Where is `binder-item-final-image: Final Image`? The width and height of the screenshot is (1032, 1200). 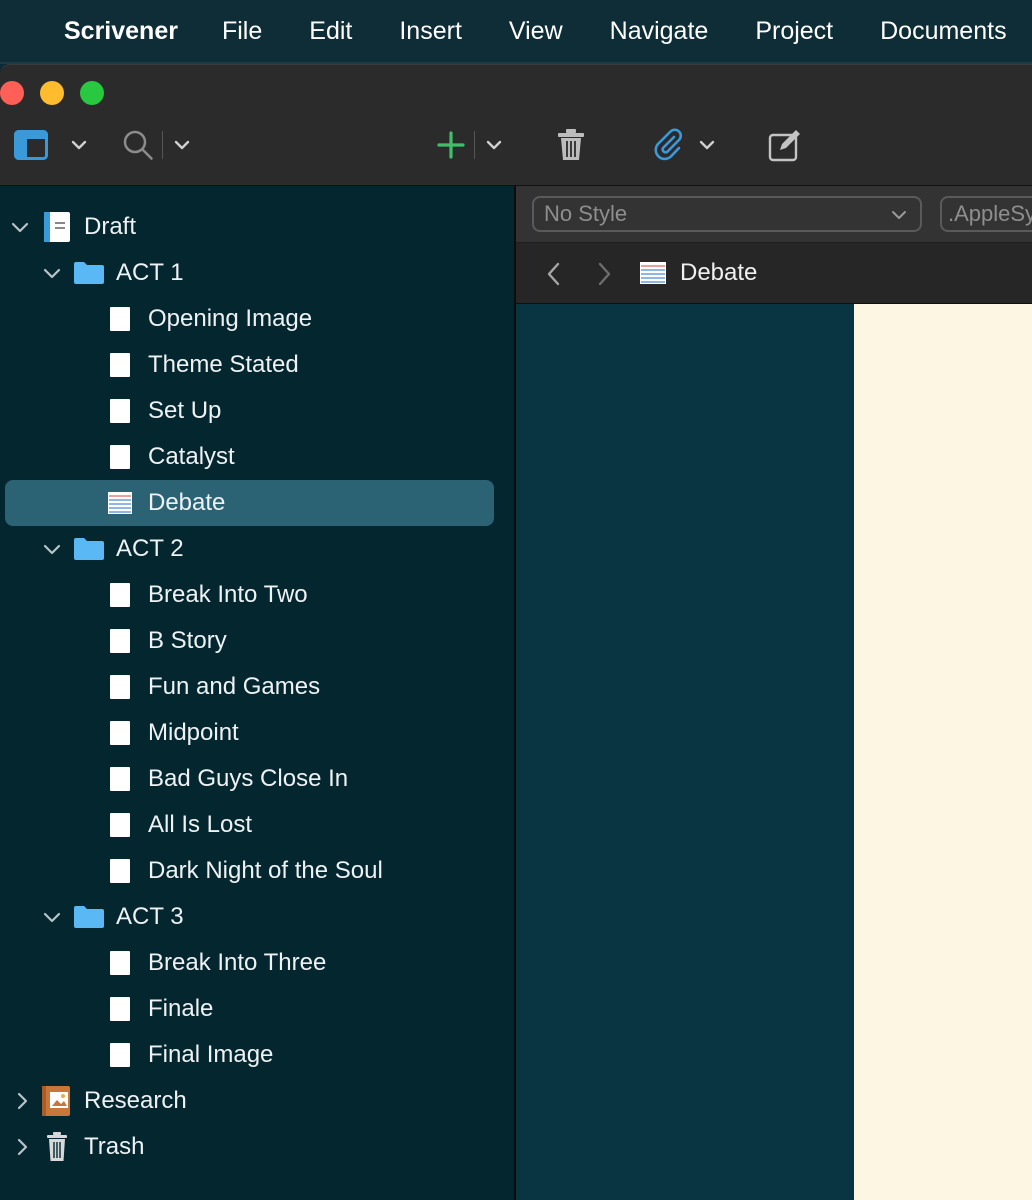
binder-item-final-image: Final Image is located at coordinates (257, 1055).